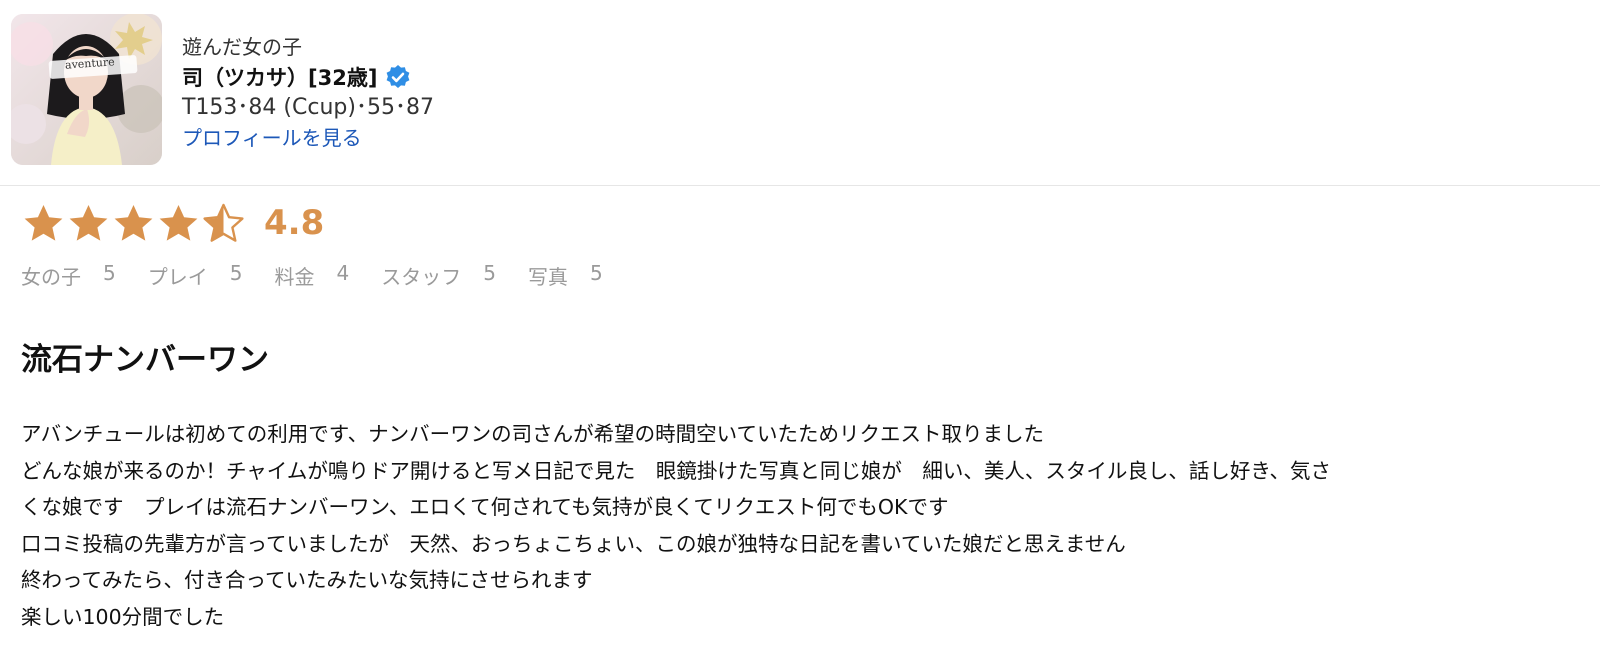  What do you see at coordinates (242, 47) in the screenshot?
I see `reviewed-girl-label: 遊んだ女の子` at bounding box center [242, 47].